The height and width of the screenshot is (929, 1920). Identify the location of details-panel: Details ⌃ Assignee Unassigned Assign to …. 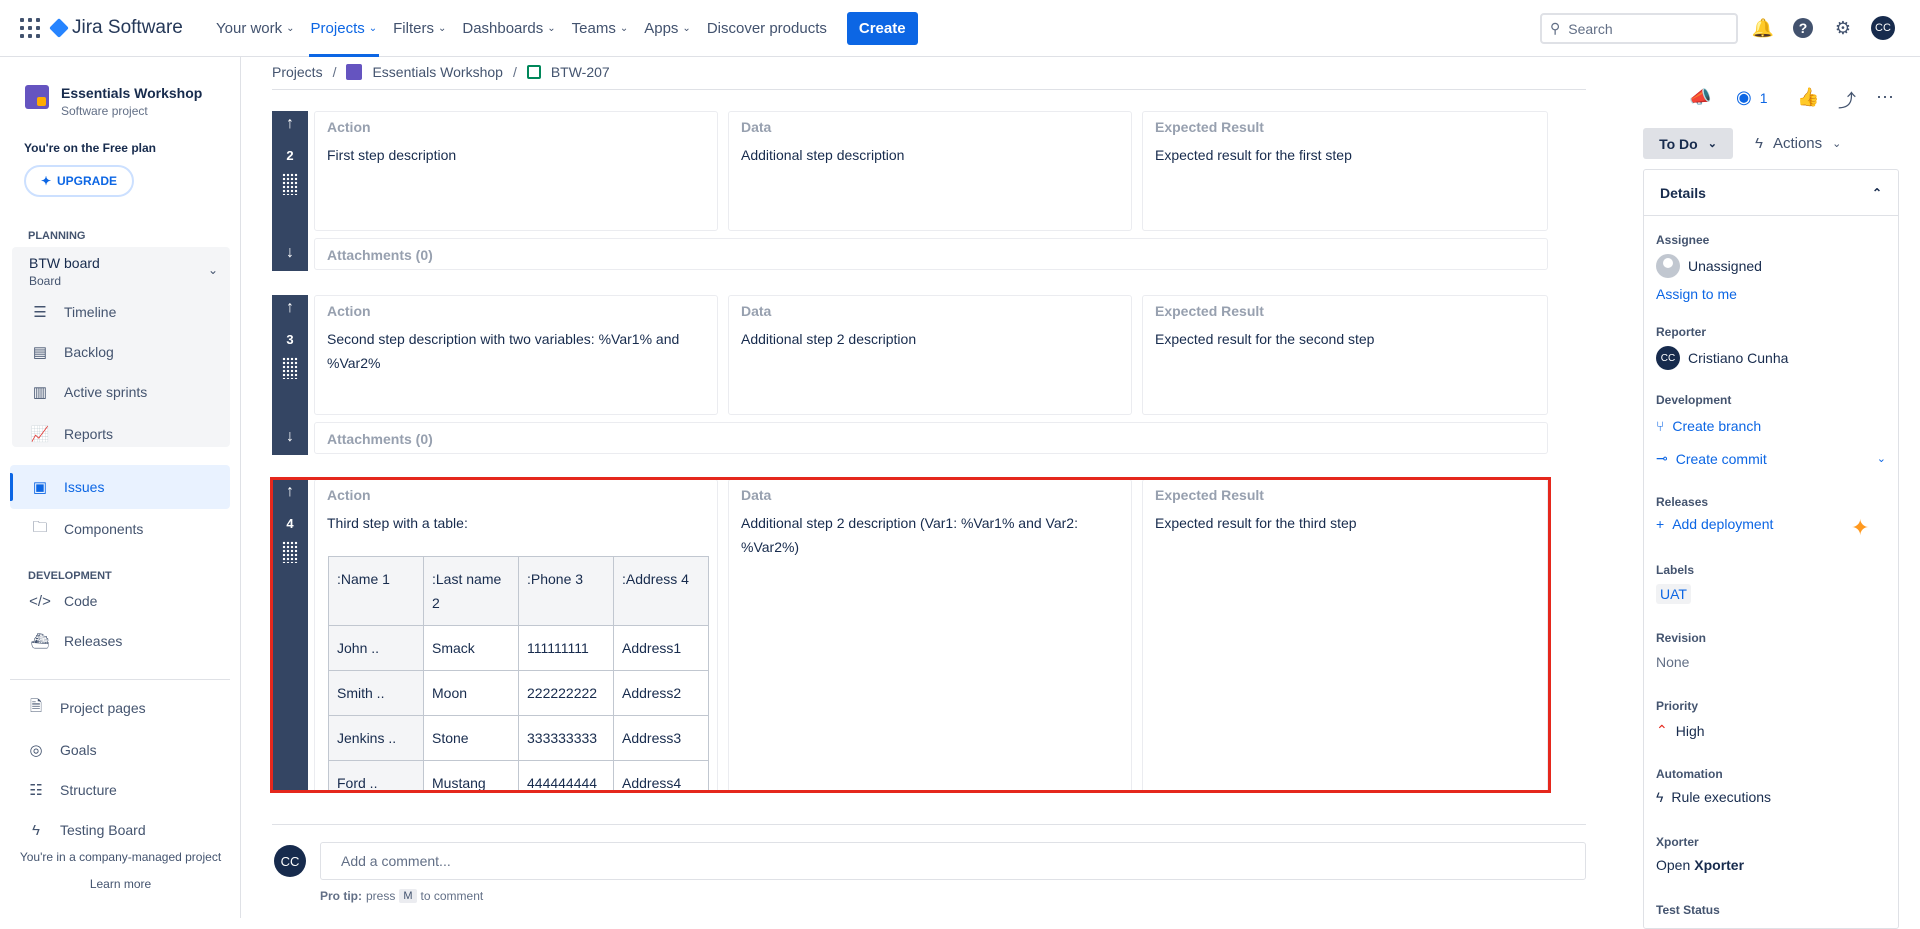
(1771, 549).